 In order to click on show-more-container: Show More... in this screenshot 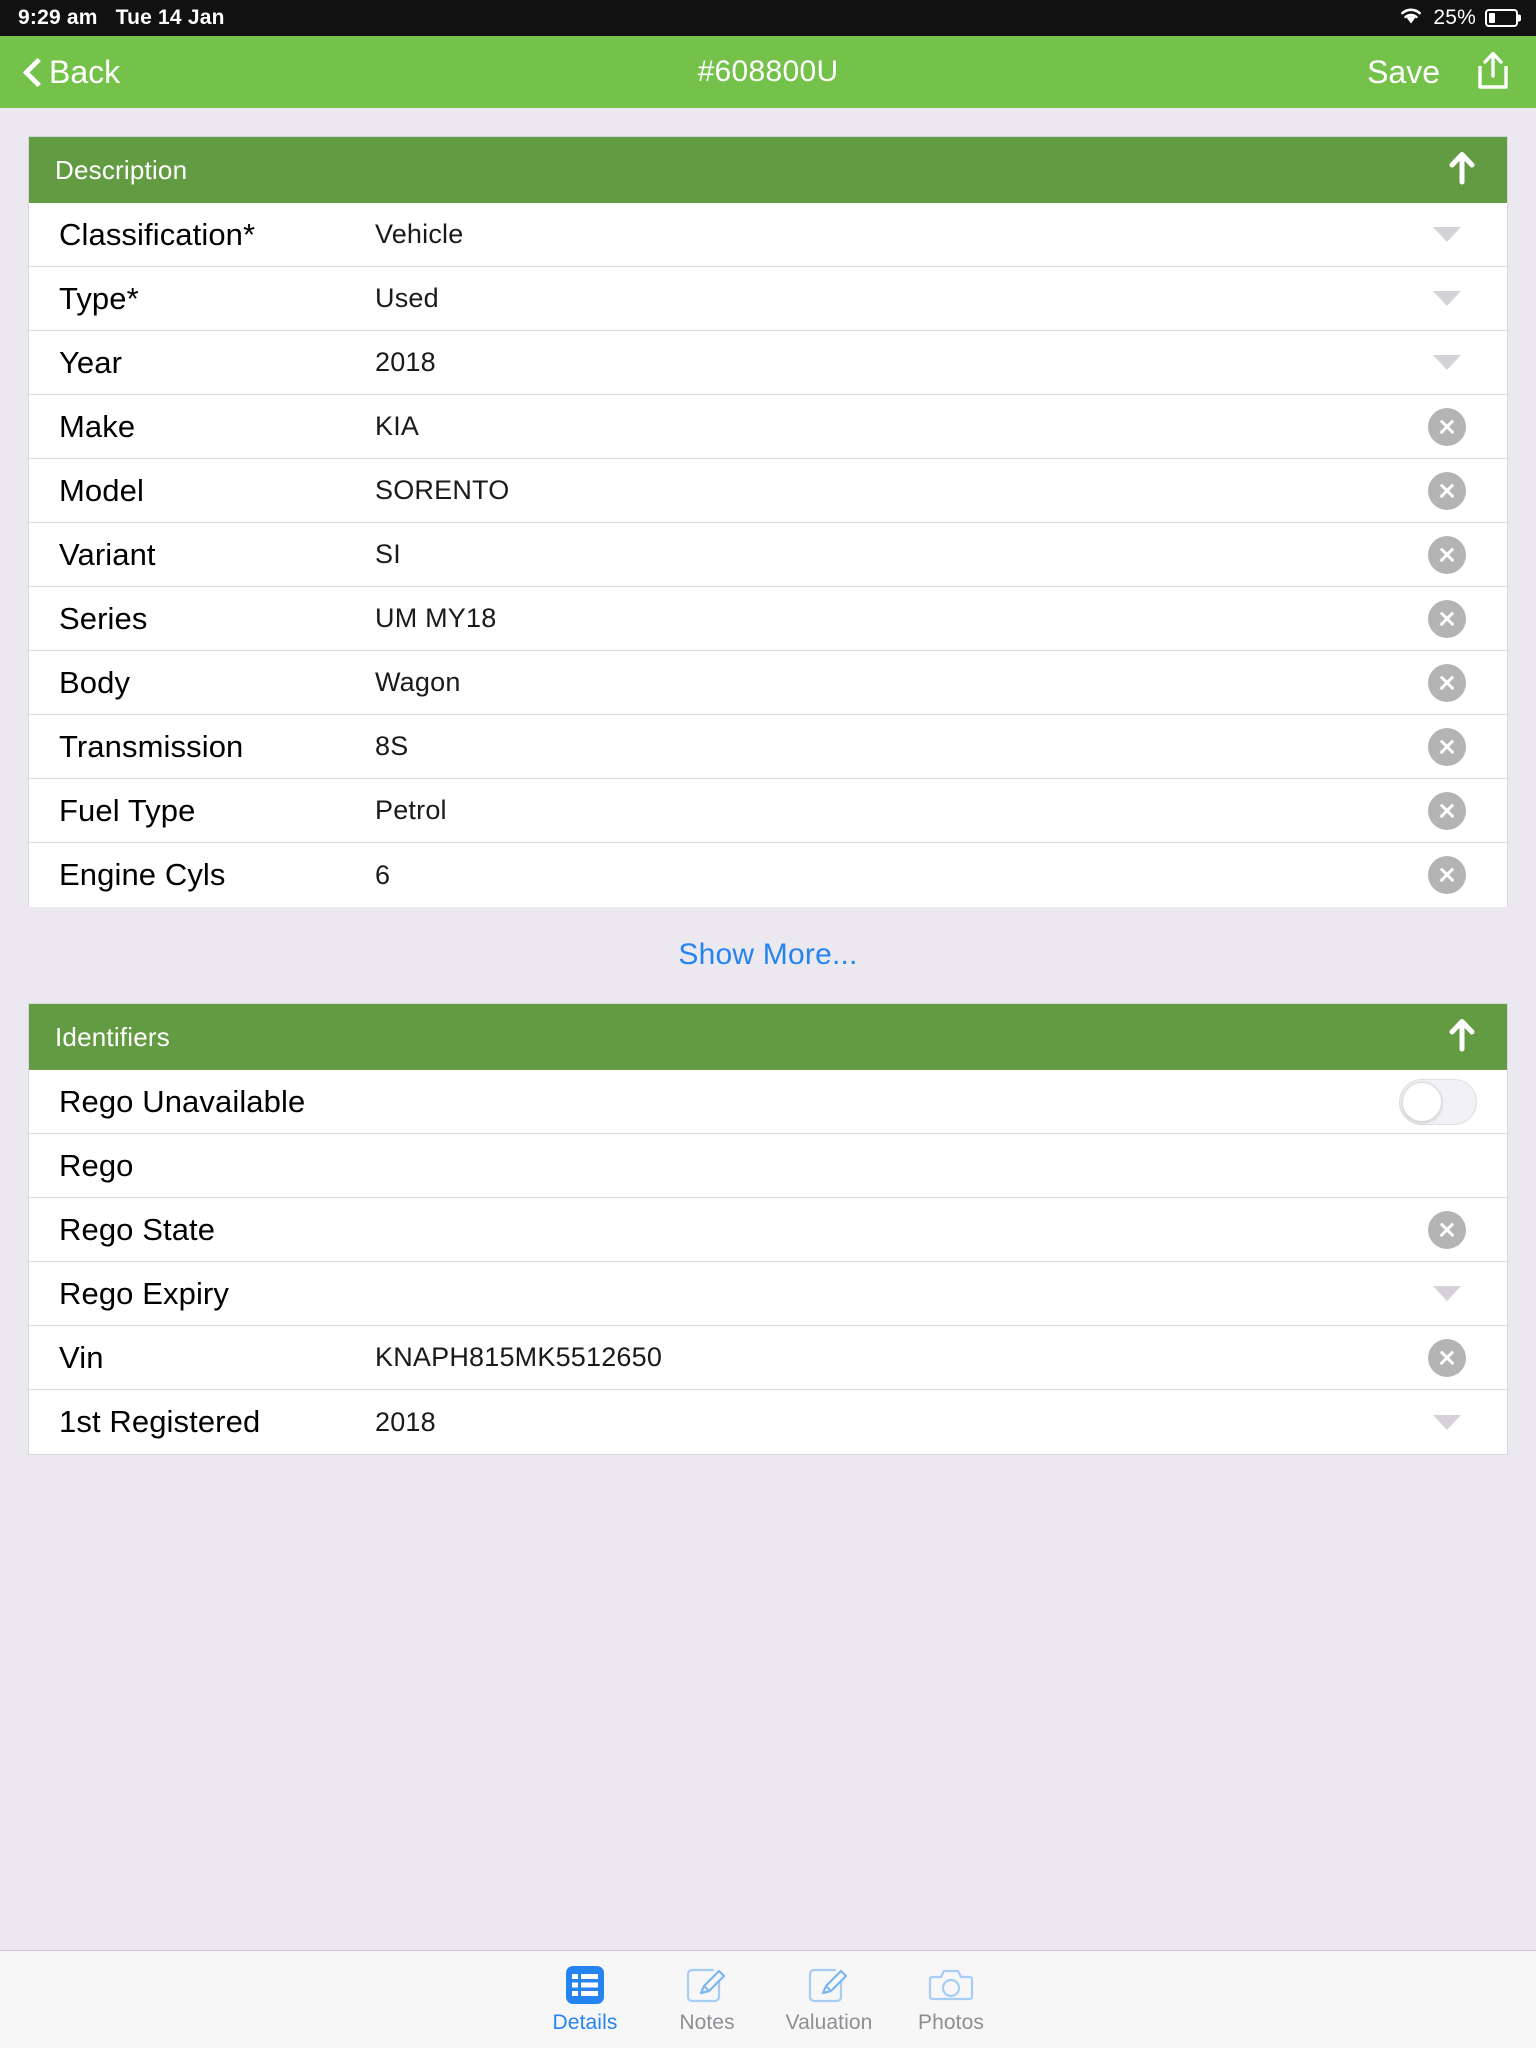, I will do `click(768, 955)`.